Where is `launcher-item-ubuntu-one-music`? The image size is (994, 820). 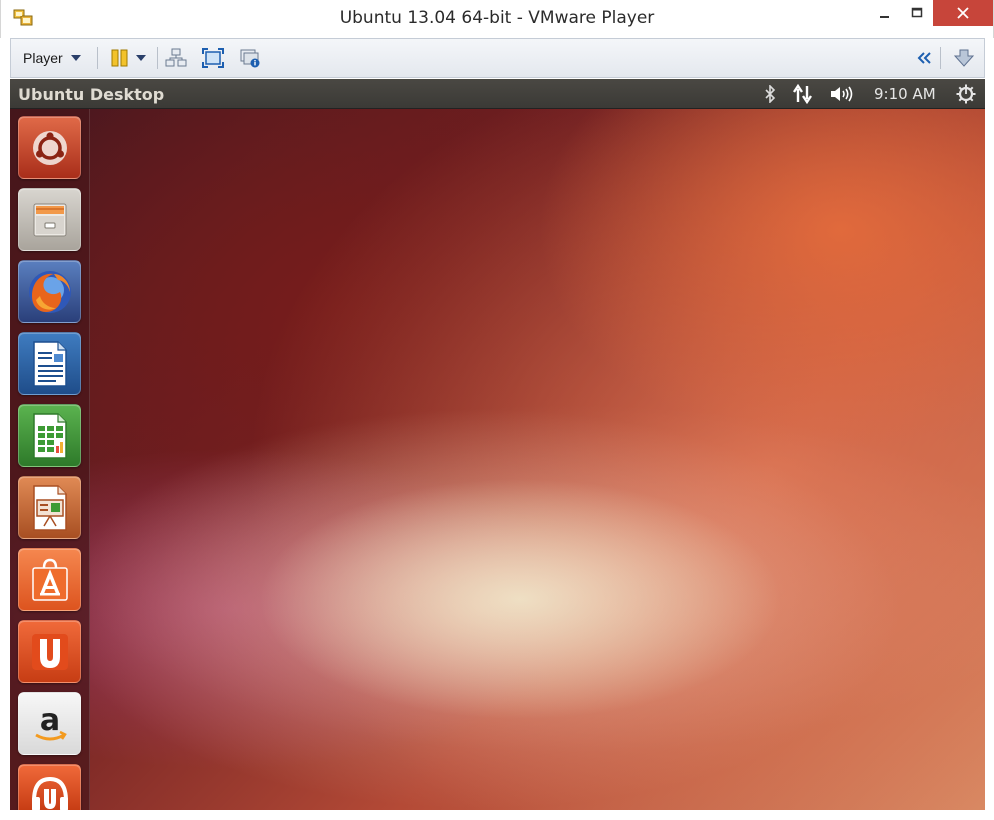
launcher-item-ubuntu-one-music is located at coordinates (49, 787).